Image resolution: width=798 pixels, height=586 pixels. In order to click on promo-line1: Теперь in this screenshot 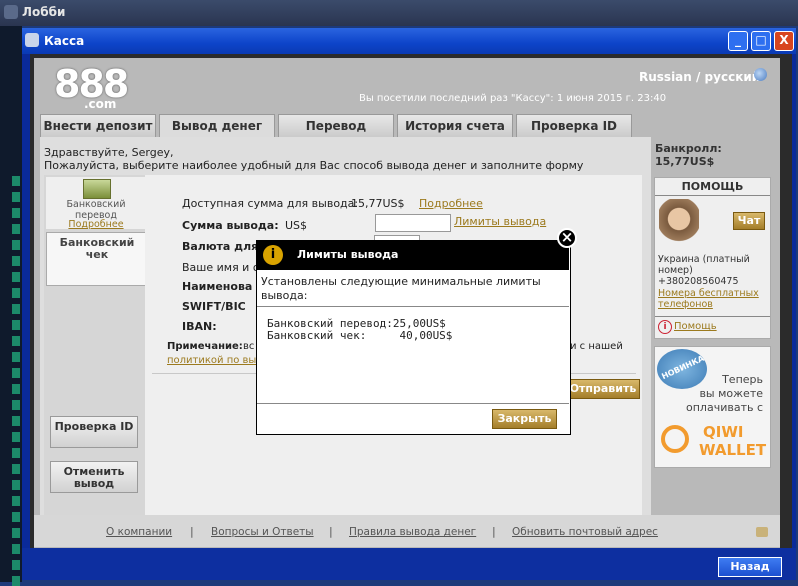, I will do `click(742, 379)`.